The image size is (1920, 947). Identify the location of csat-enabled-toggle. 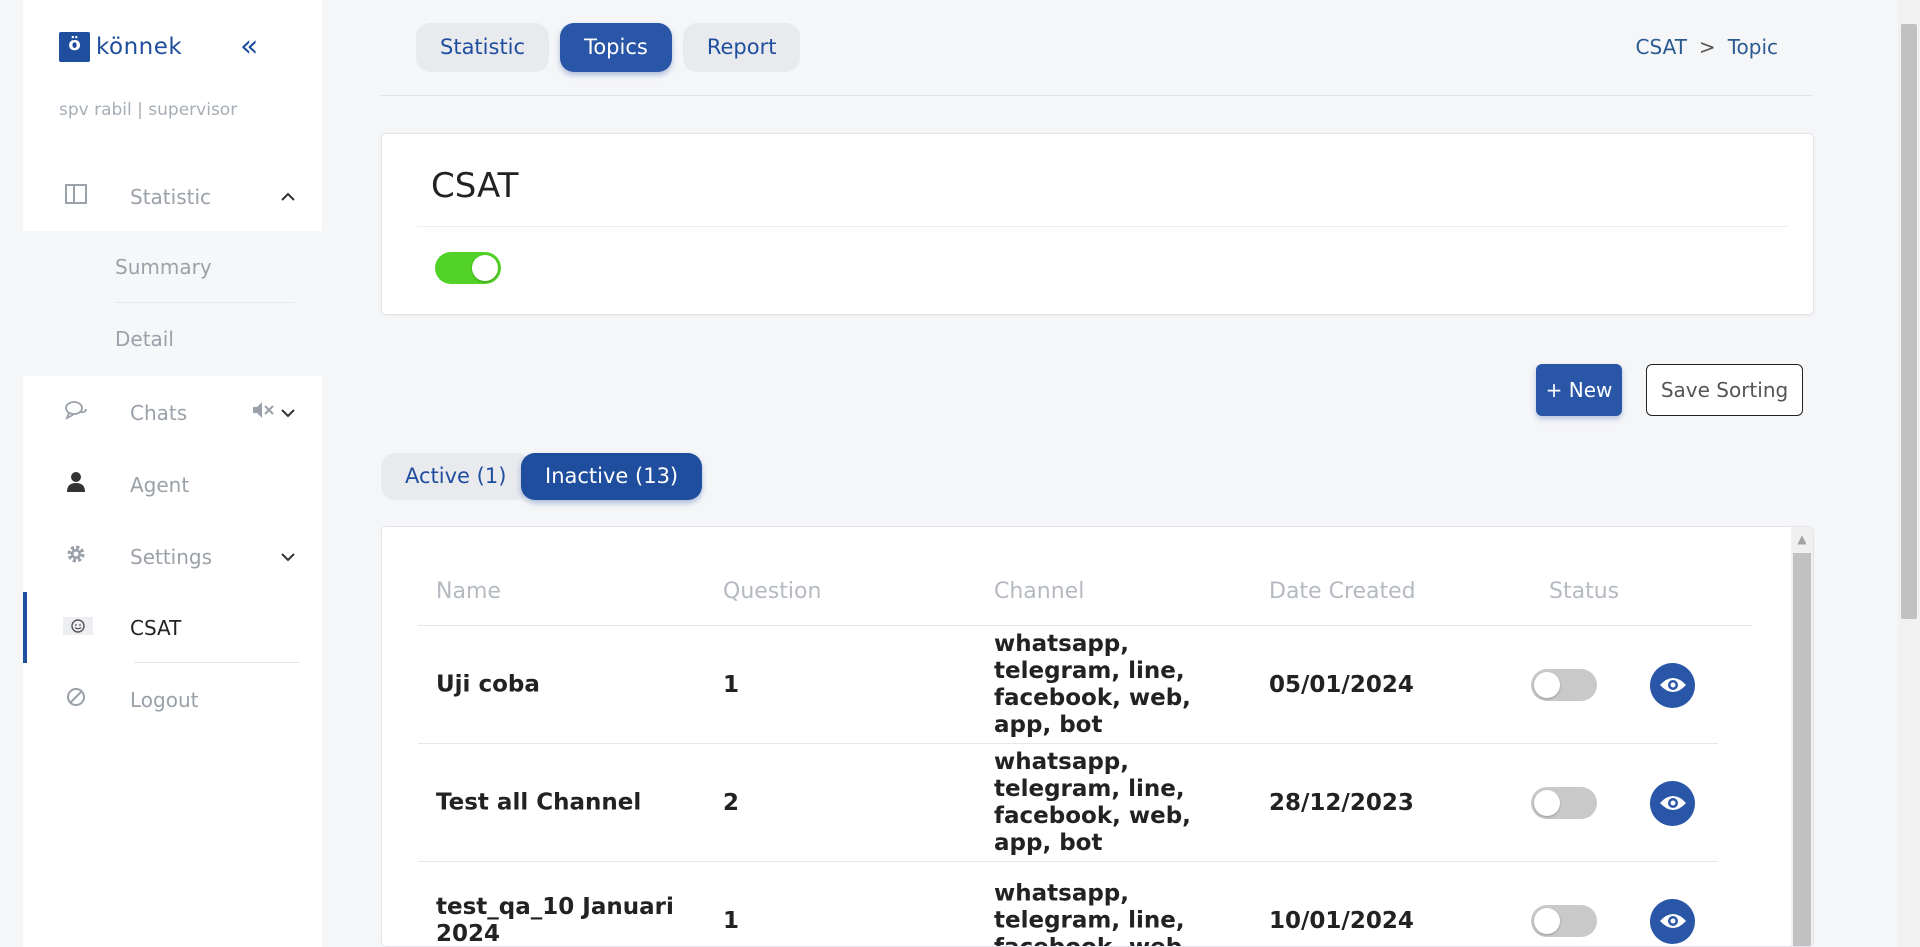
(468, 268).